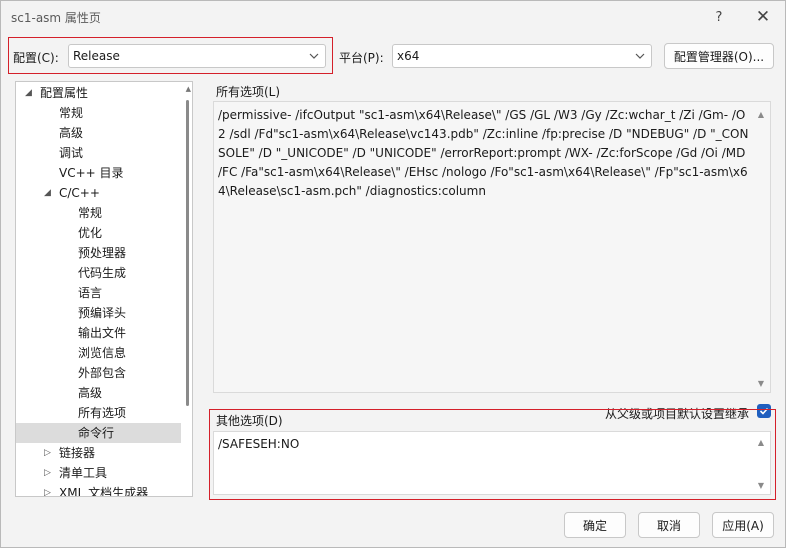  I want to click on tree-item: ◢ C/C++, so click(98, 193).